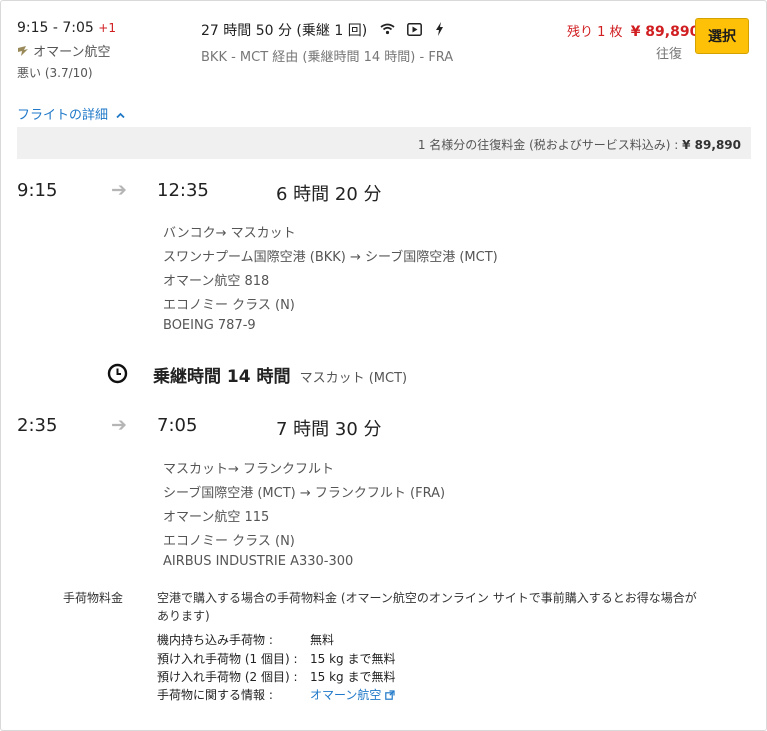  Describe the element at coordinates (284, 31) in the screenshot. I see `duration-summary: 27 時間 50 分 (乗継 1 回)` at that location.